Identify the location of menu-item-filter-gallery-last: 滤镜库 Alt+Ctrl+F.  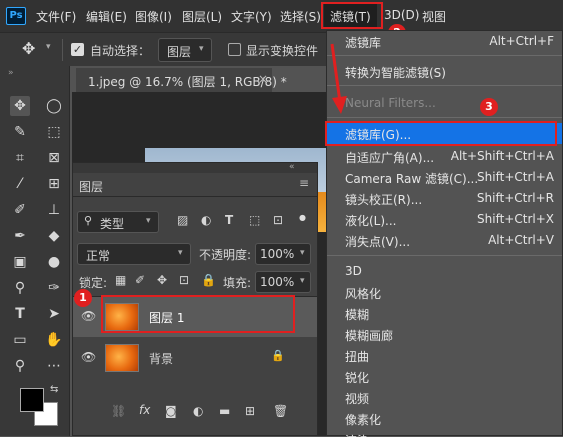
(444, 41).